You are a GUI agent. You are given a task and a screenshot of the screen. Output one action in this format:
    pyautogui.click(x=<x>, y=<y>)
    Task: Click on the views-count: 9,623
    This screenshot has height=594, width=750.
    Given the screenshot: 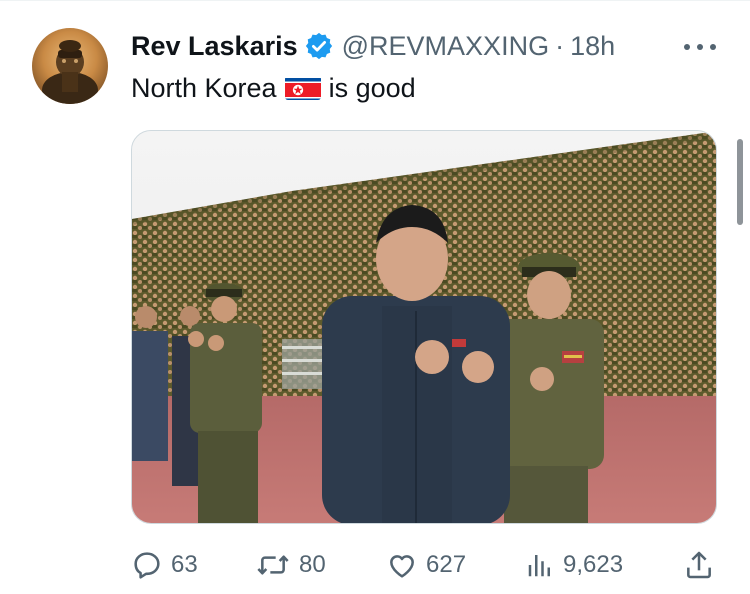 What is the action you would take?
    pyautogui.click(x=593, y=564)
    